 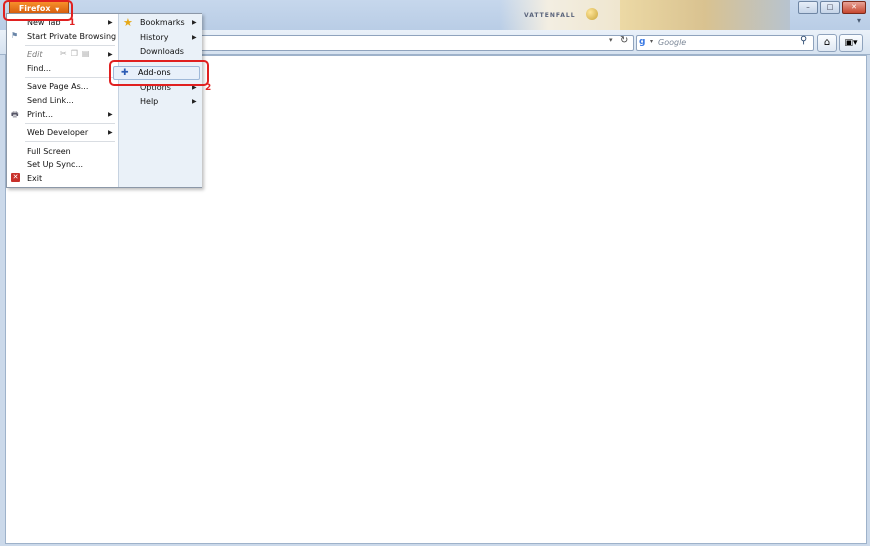 What do you see at coordinates (162, 51) in the screenshot?
I see `menu-item-downloads: Downloads` at bounding box center [162, 51].